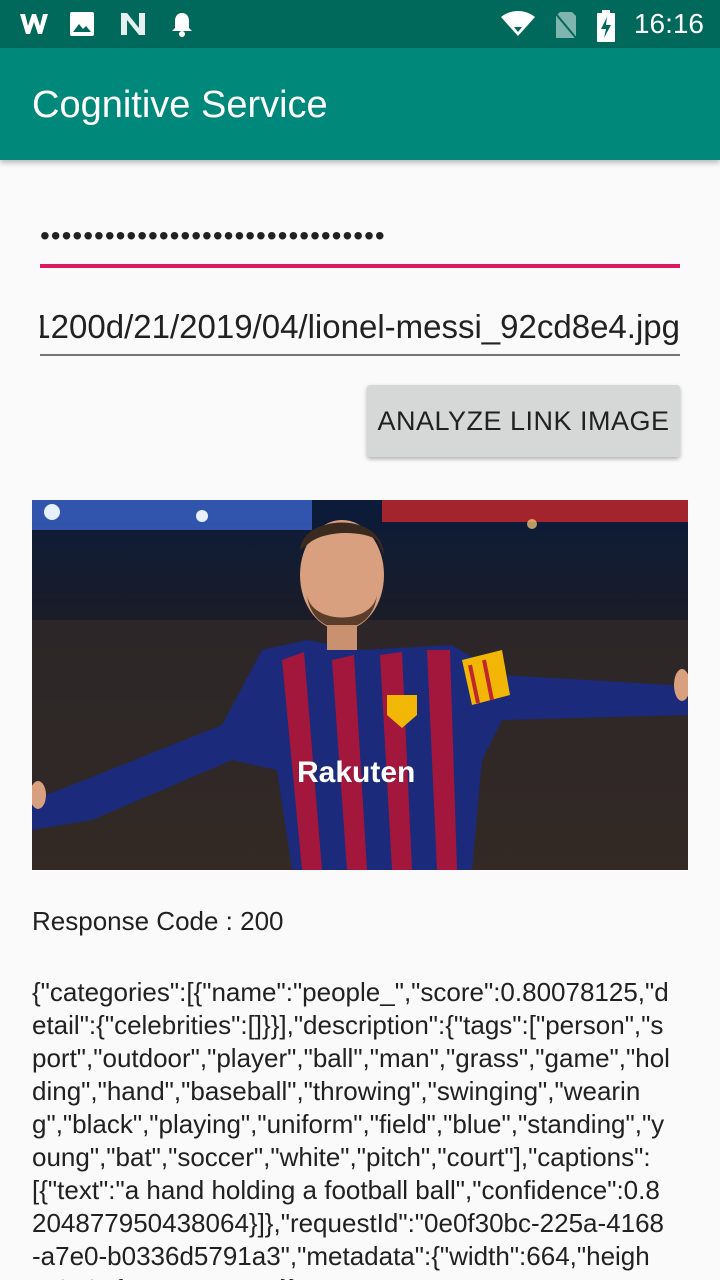 The width and height of the screenshot is (720, 1280). I want to click on status-bar-system: 16:16, so click(602, 24).